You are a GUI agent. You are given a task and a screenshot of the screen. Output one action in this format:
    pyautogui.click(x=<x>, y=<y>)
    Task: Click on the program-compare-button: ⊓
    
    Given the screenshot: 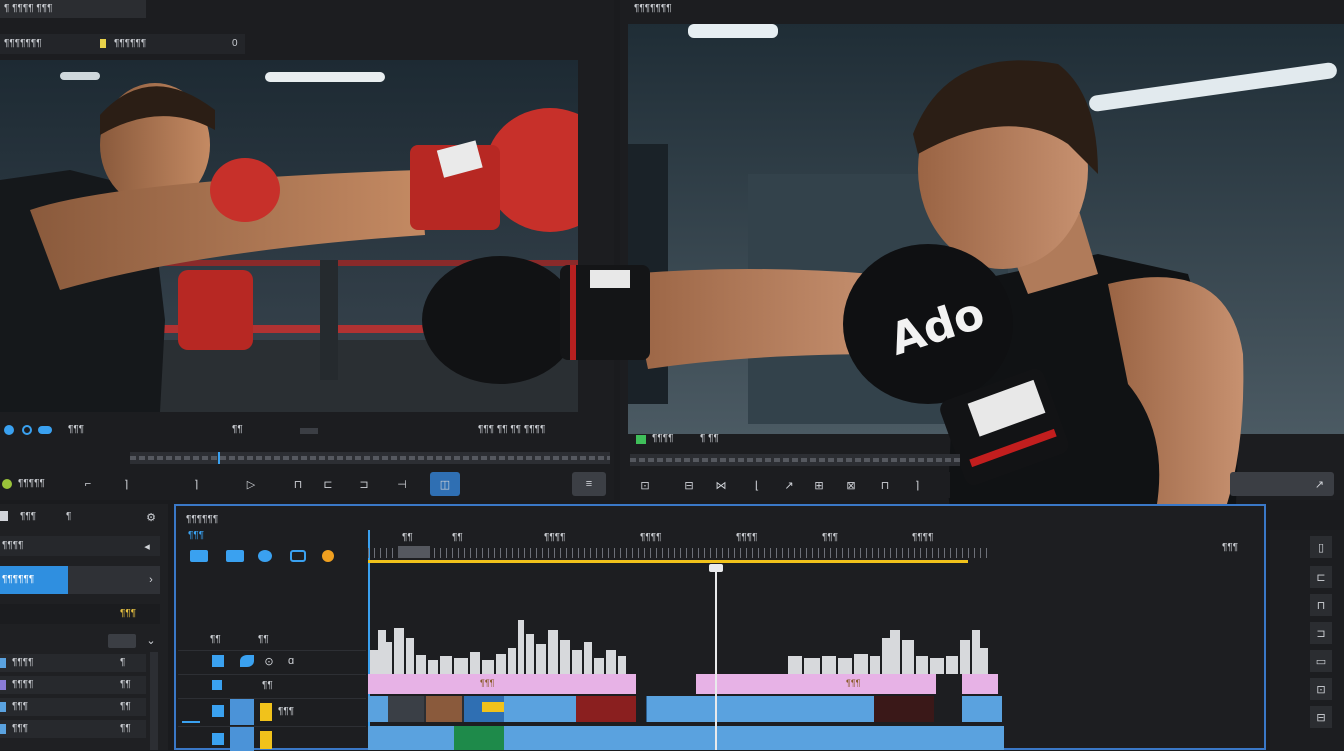 What is the action you would take?
    pyautogui.click(x=885, y=485)
    